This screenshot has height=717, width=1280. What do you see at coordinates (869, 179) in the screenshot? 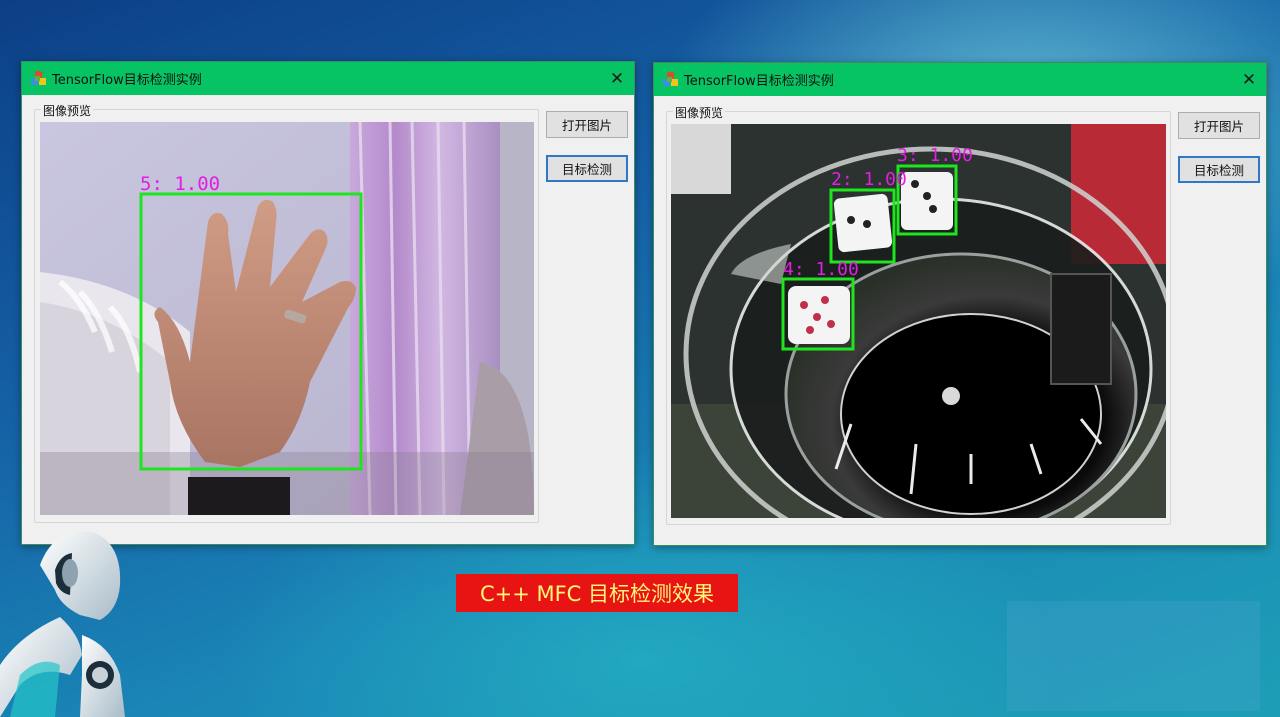
I see `detection-label: 2: 1.00` at bounding box center [869, 179].